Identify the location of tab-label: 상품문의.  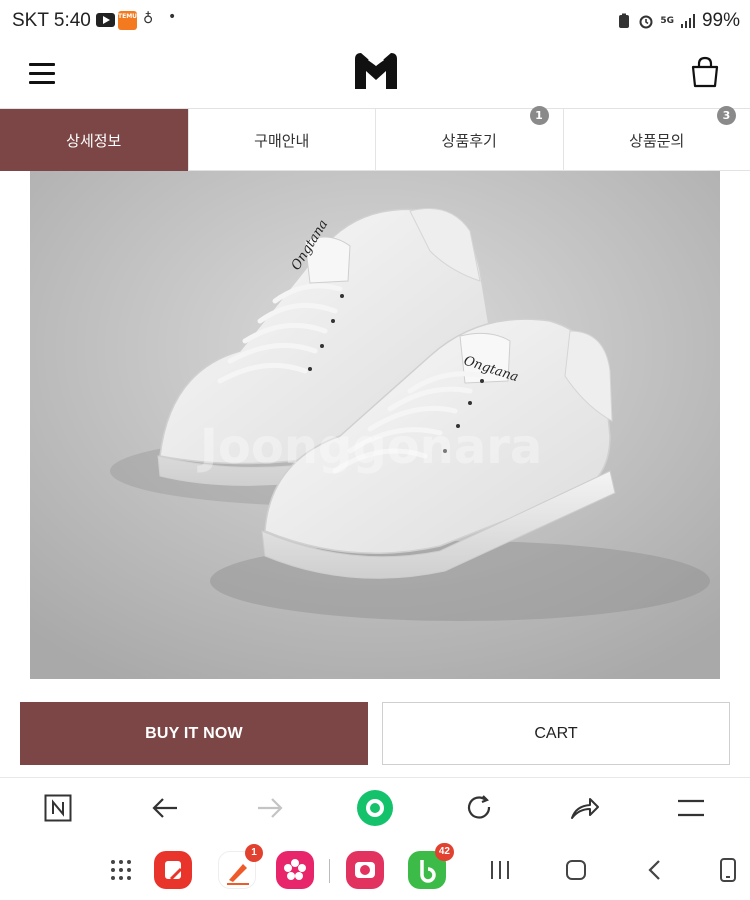
(657, 140).